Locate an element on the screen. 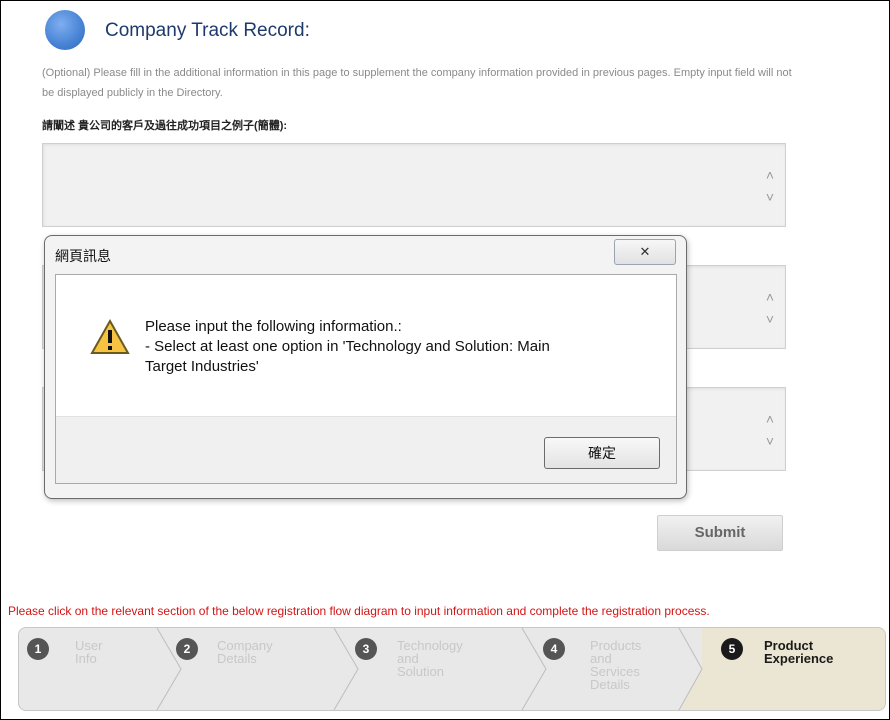 The width and height of the screenshot is (890, 720). ok-button: 確定 is located at coordinates (602, 453).